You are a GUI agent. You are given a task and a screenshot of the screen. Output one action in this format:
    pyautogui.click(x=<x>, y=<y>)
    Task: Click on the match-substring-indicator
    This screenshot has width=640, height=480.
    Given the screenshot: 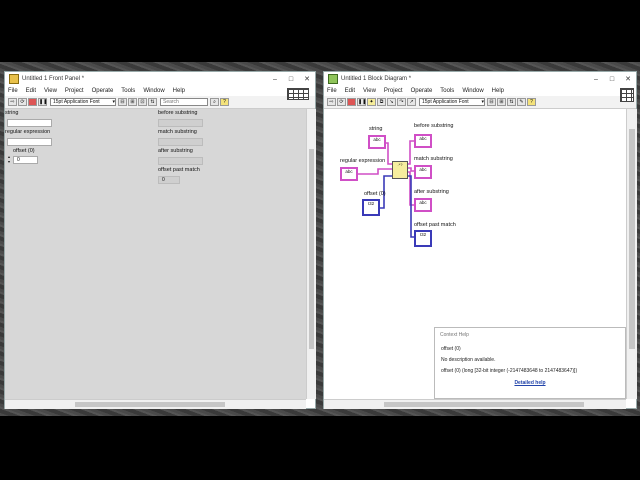 What is the action you would take?
    pyautogui.click(x=180, y=142)
    